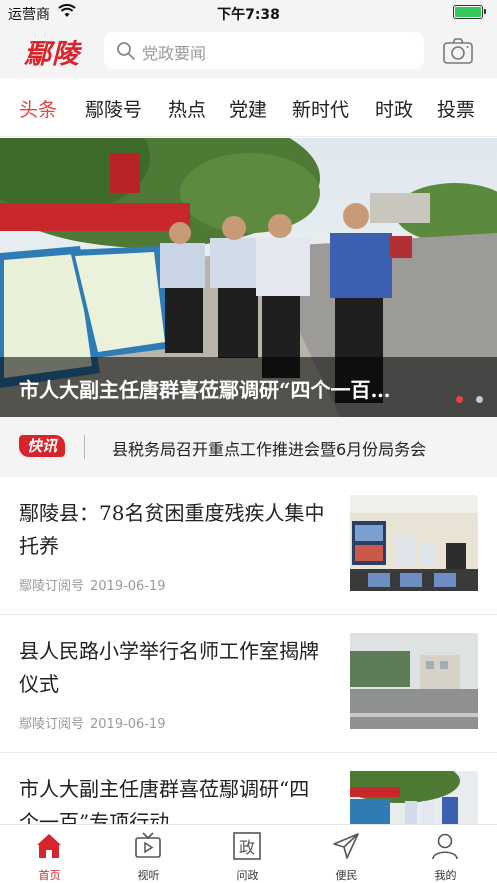  I want to click on nav-label: 便民, so click(346, 875).